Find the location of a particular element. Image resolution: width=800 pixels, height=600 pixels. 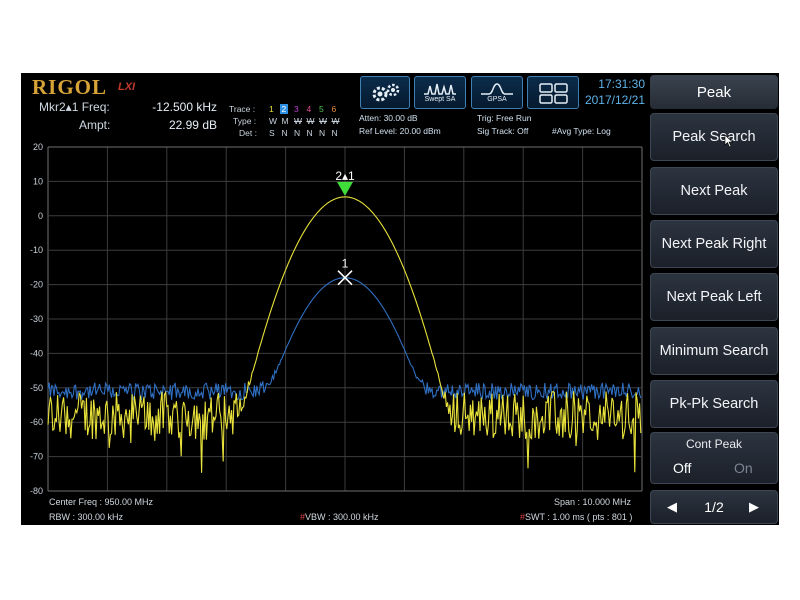

menu-pager: ◀ 1/2 ▶ is located at coordinates (714, 507).